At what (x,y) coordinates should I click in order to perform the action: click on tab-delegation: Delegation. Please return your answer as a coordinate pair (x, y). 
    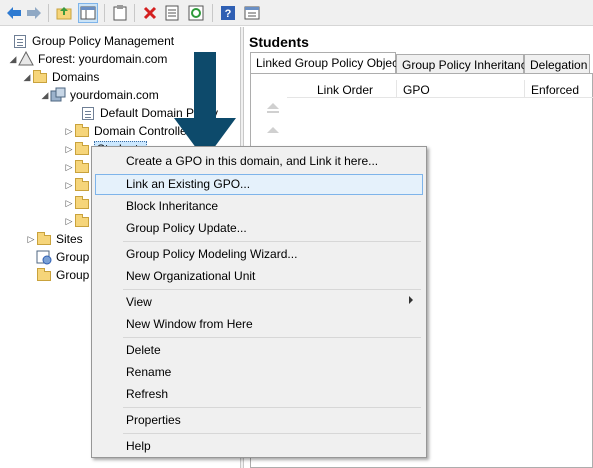
    Looking at the image, I should click on (557, 64).